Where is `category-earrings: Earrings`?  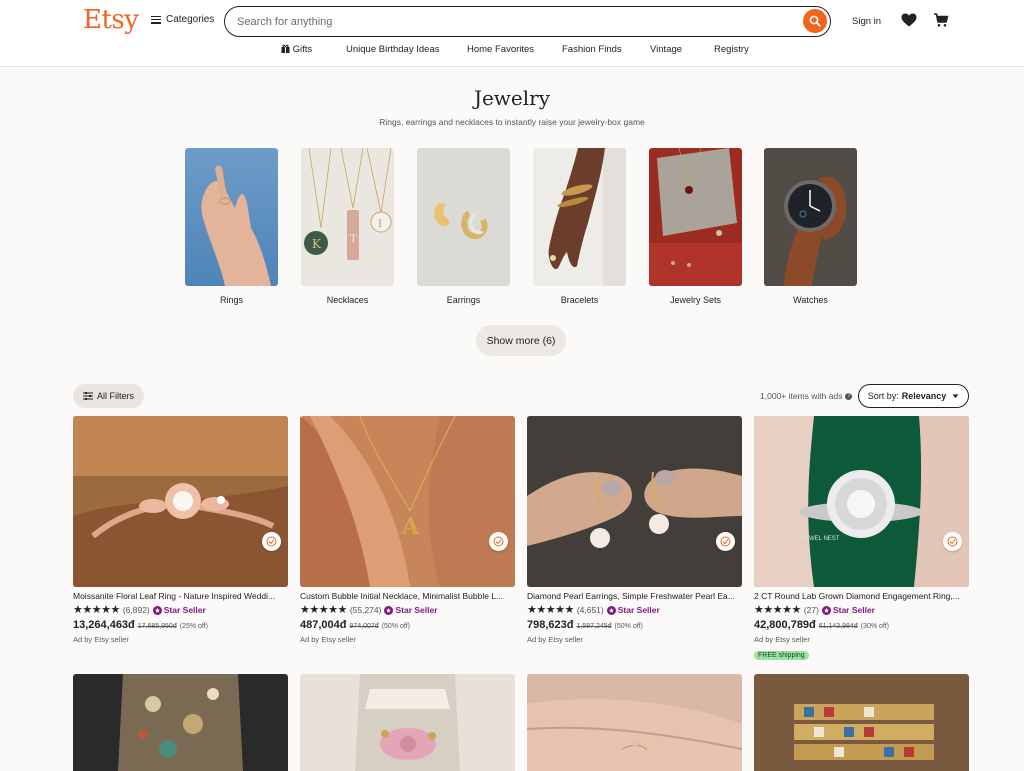 category-earrings: Earrings is located at coordinates (463, 226).